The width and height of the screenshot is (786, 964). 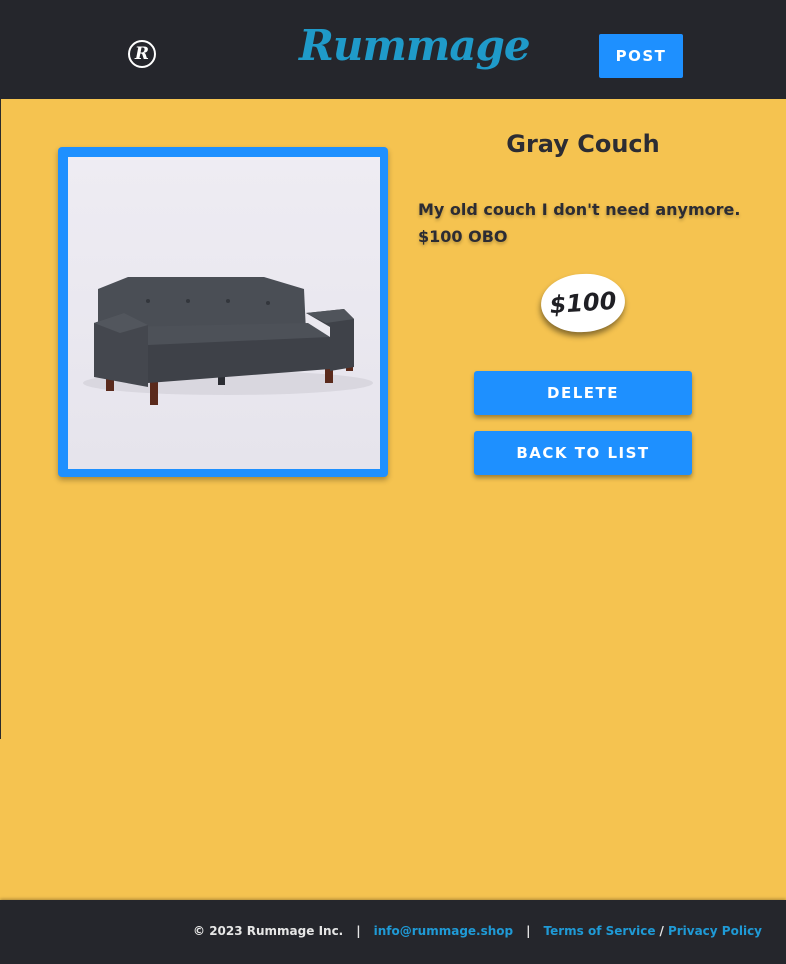 What do you see at coordinates (142, 54) in the screenshot?
I see `registered-r-icon: R` at bounding box center [142, 54].